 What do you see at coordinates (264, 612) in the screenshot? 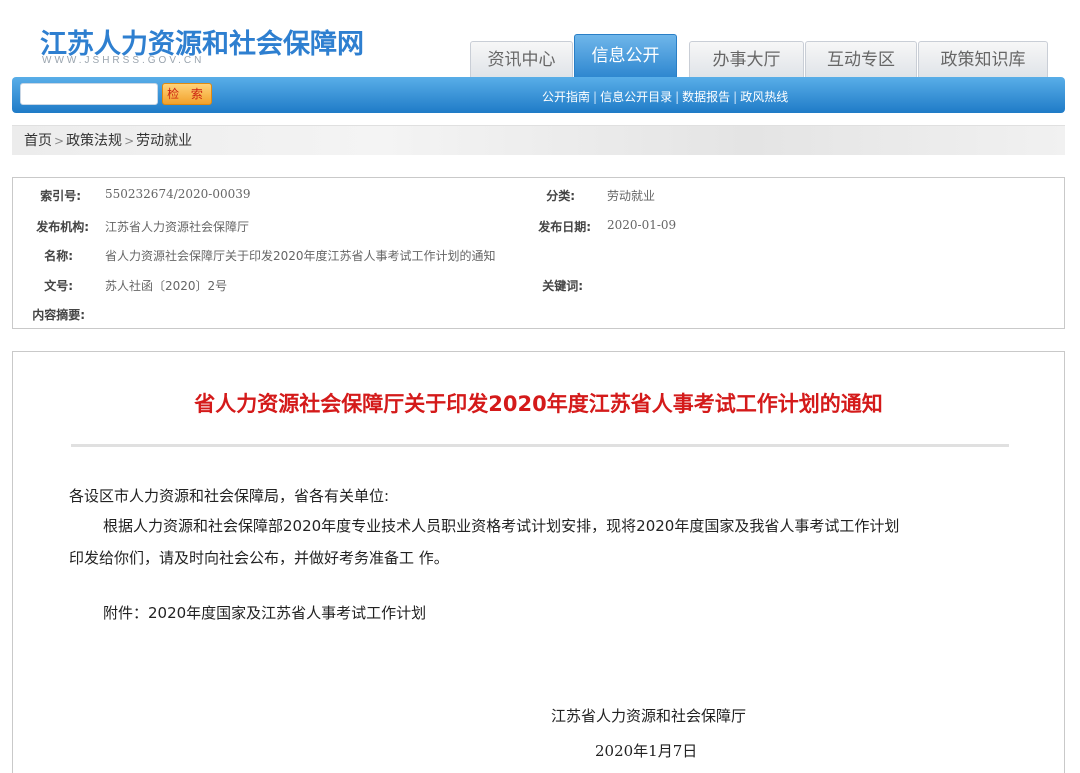
I see `attachment-link: 附件：2020年度国家及江苏省人事考试工作计划` at bounding box center [264, 612].